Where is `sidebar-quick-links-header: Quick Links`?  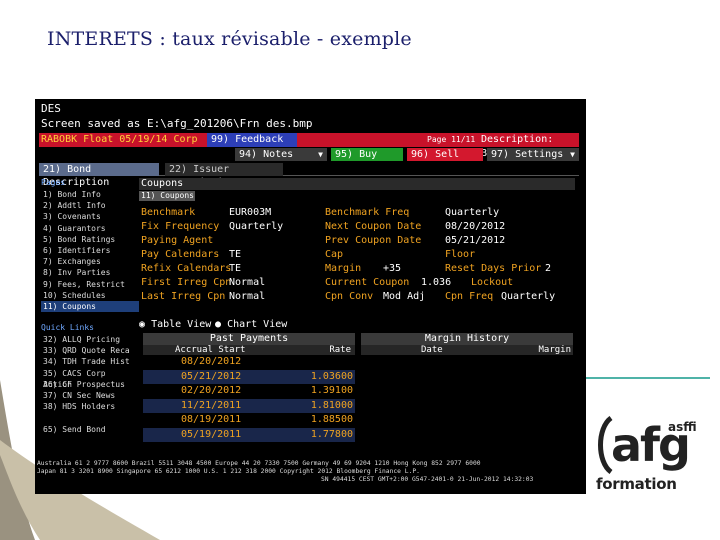
sidebar-quick-links-header: Quick Links is located at coordinates (67, 328).